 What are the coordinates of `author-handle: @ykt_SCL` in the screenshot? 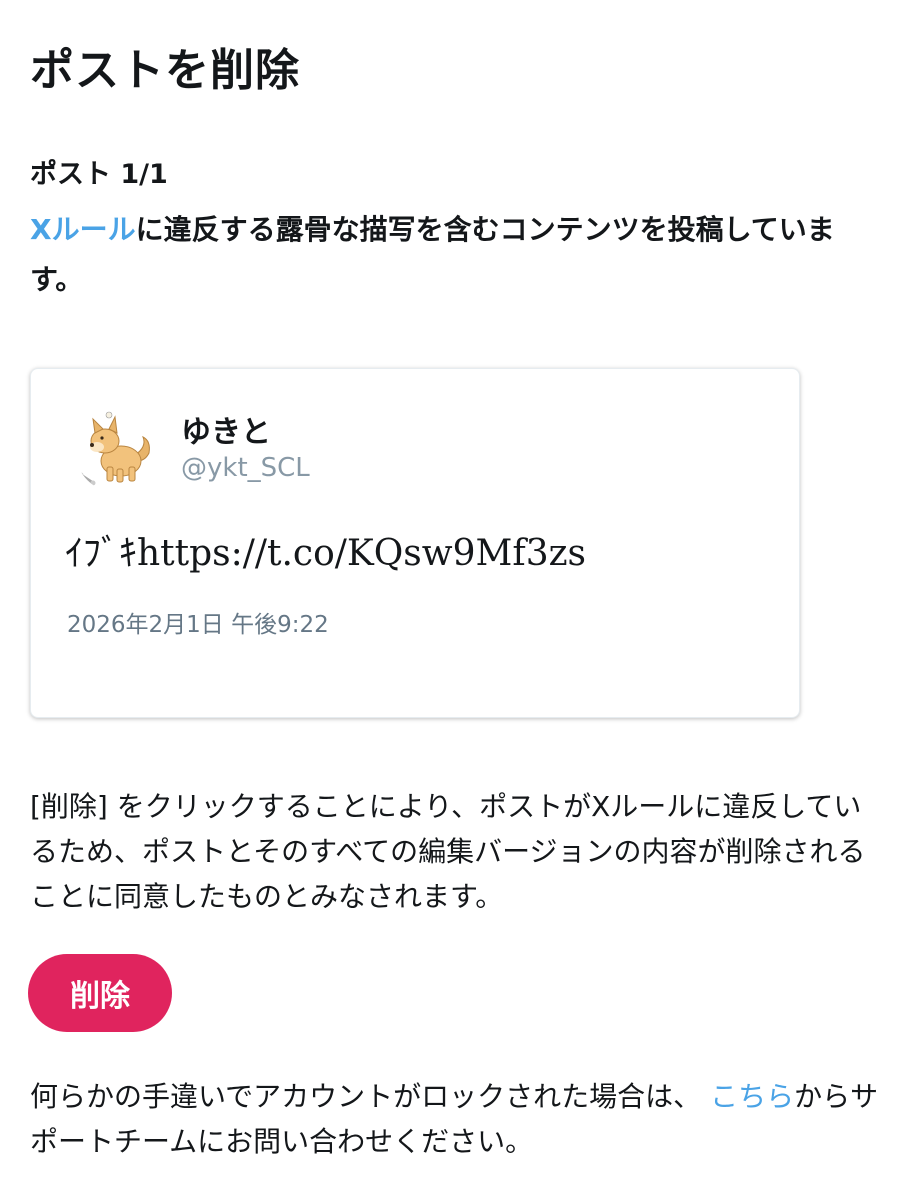 It's located at (245, 468).